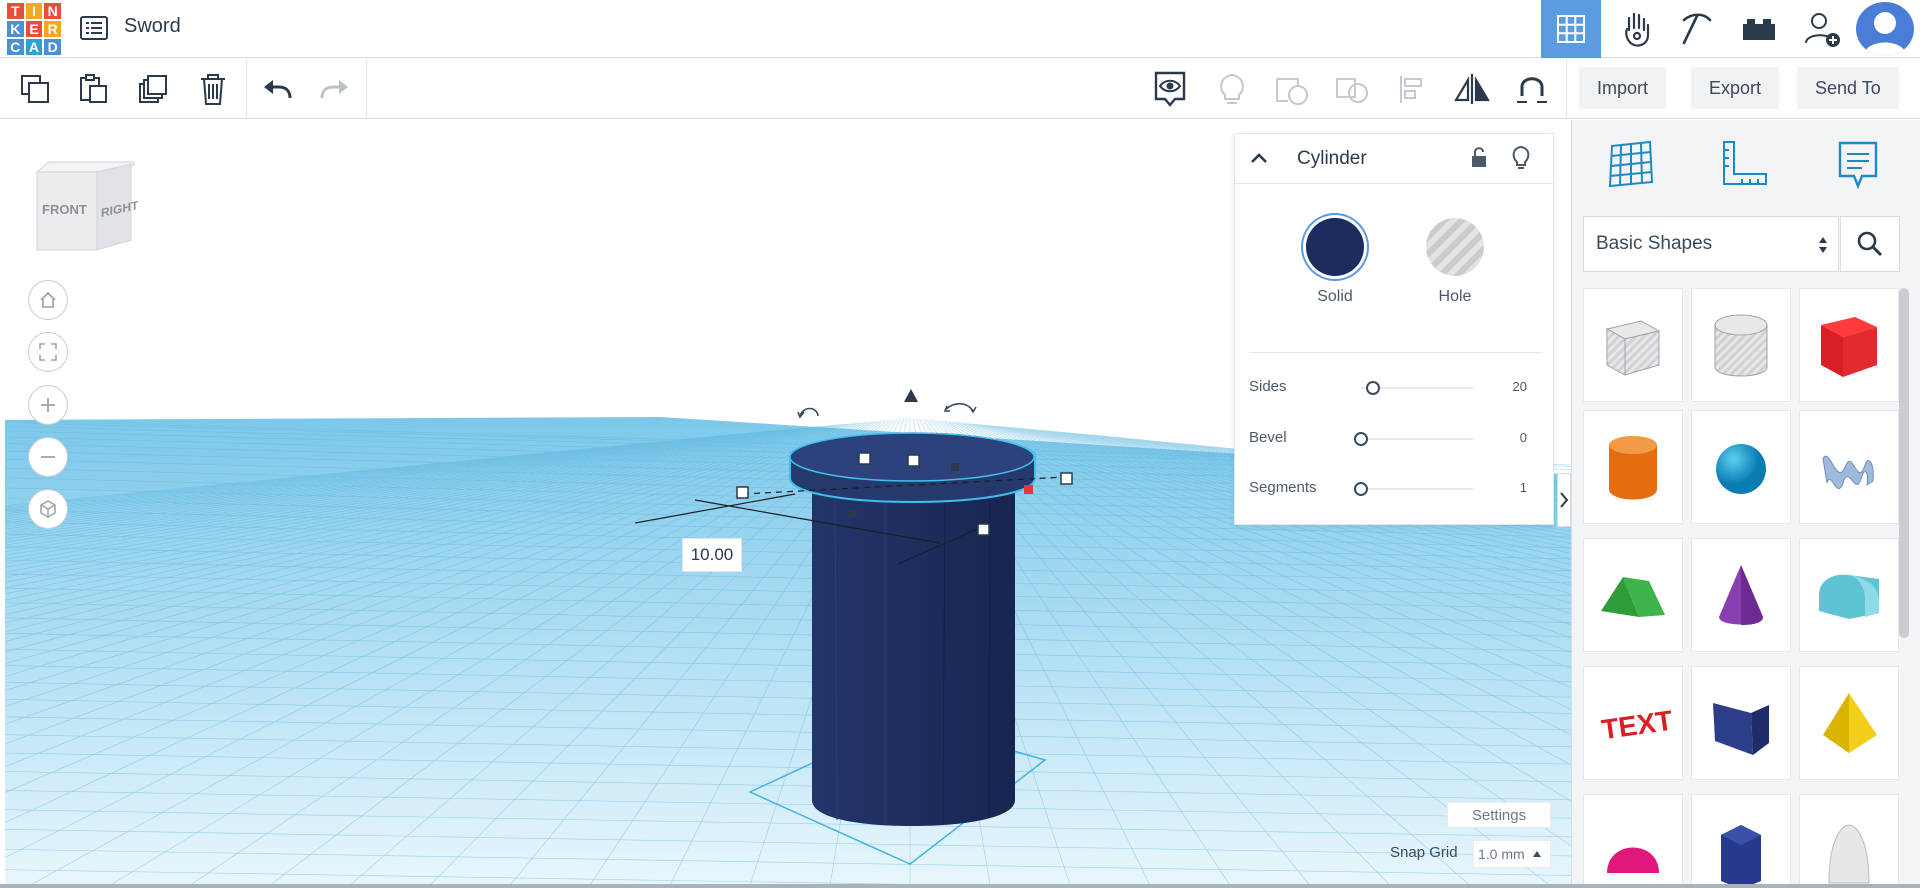  I want to click on copy-icon, so click(35, 89).